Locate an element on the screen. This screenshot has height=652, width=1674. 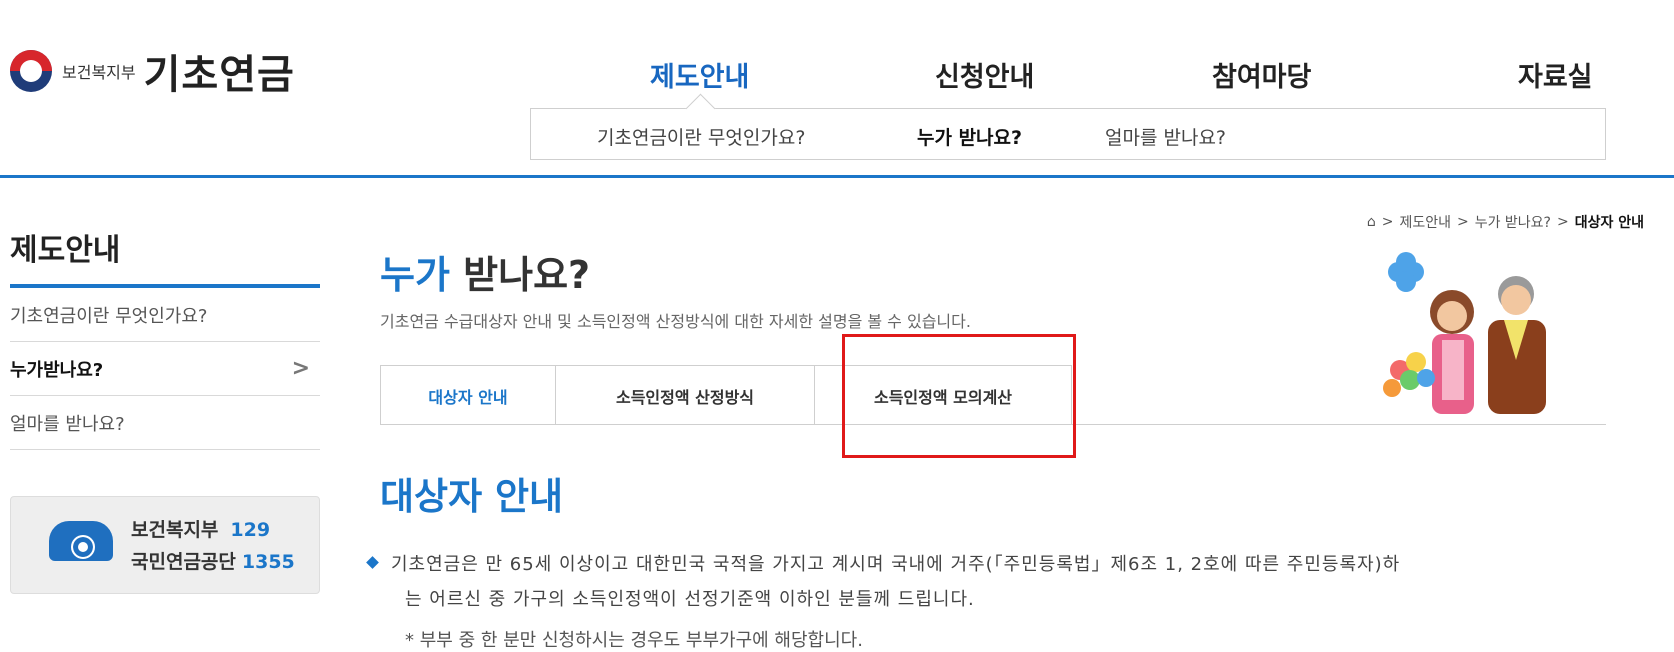
breadcrumb: ⌂ > 제도안내 > 누가 받나요? > 대상자 안내 is located at coordinates (1505, 222).